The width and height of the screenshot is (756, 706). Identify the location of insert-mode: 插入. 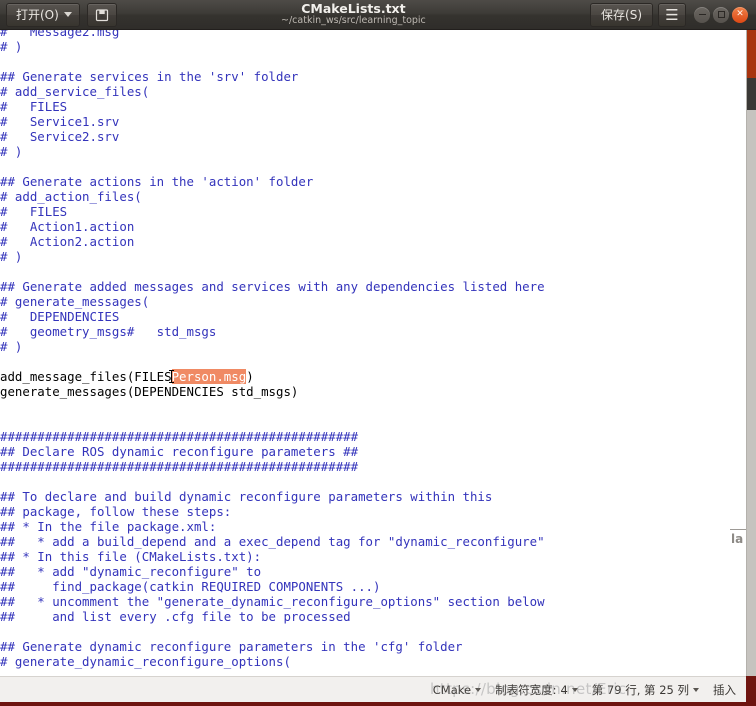
(724, 690).